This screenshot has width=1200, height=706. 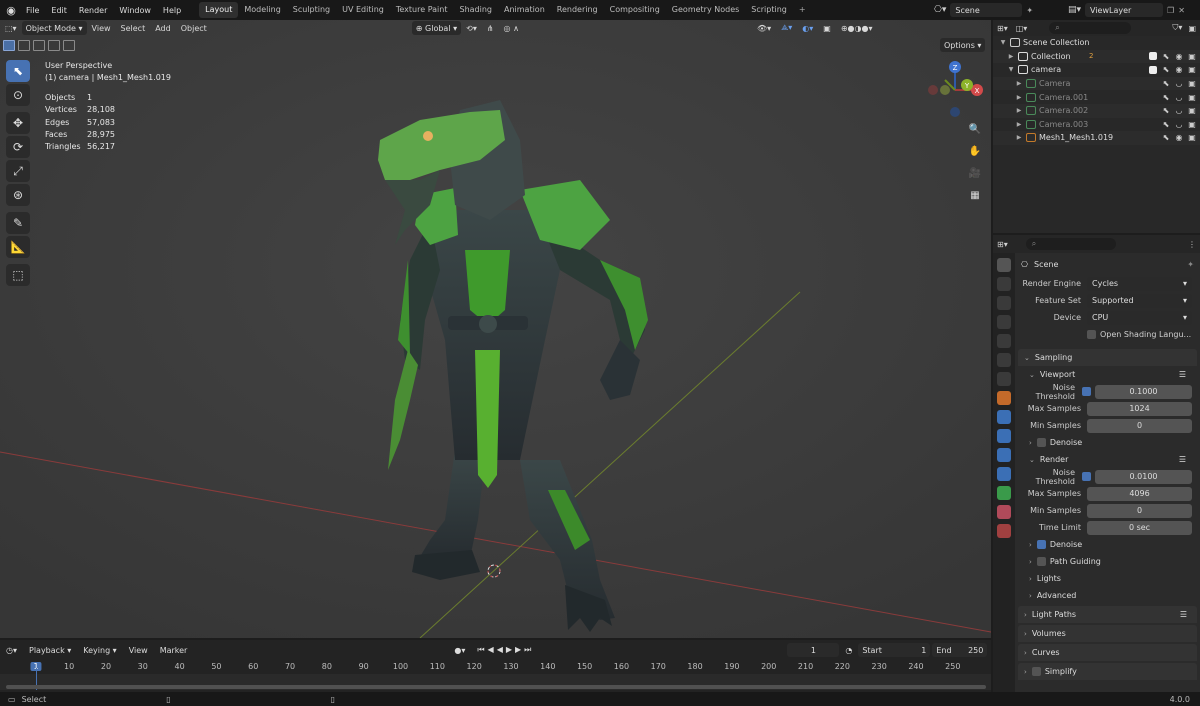 I want to click on clock-icon: ◔, so click(x=848, y=650).